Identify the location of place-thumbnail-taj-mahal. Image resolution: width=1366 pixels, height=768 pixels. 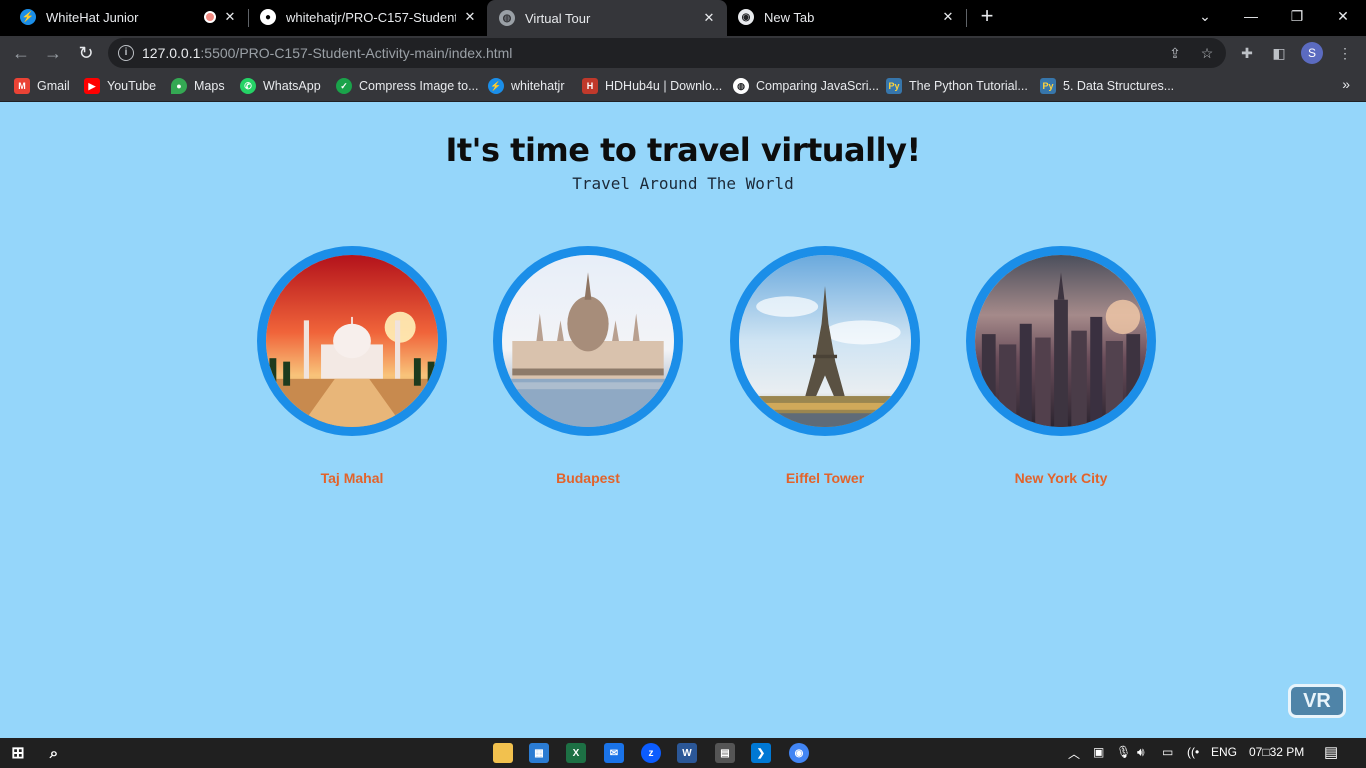
(352, 341).